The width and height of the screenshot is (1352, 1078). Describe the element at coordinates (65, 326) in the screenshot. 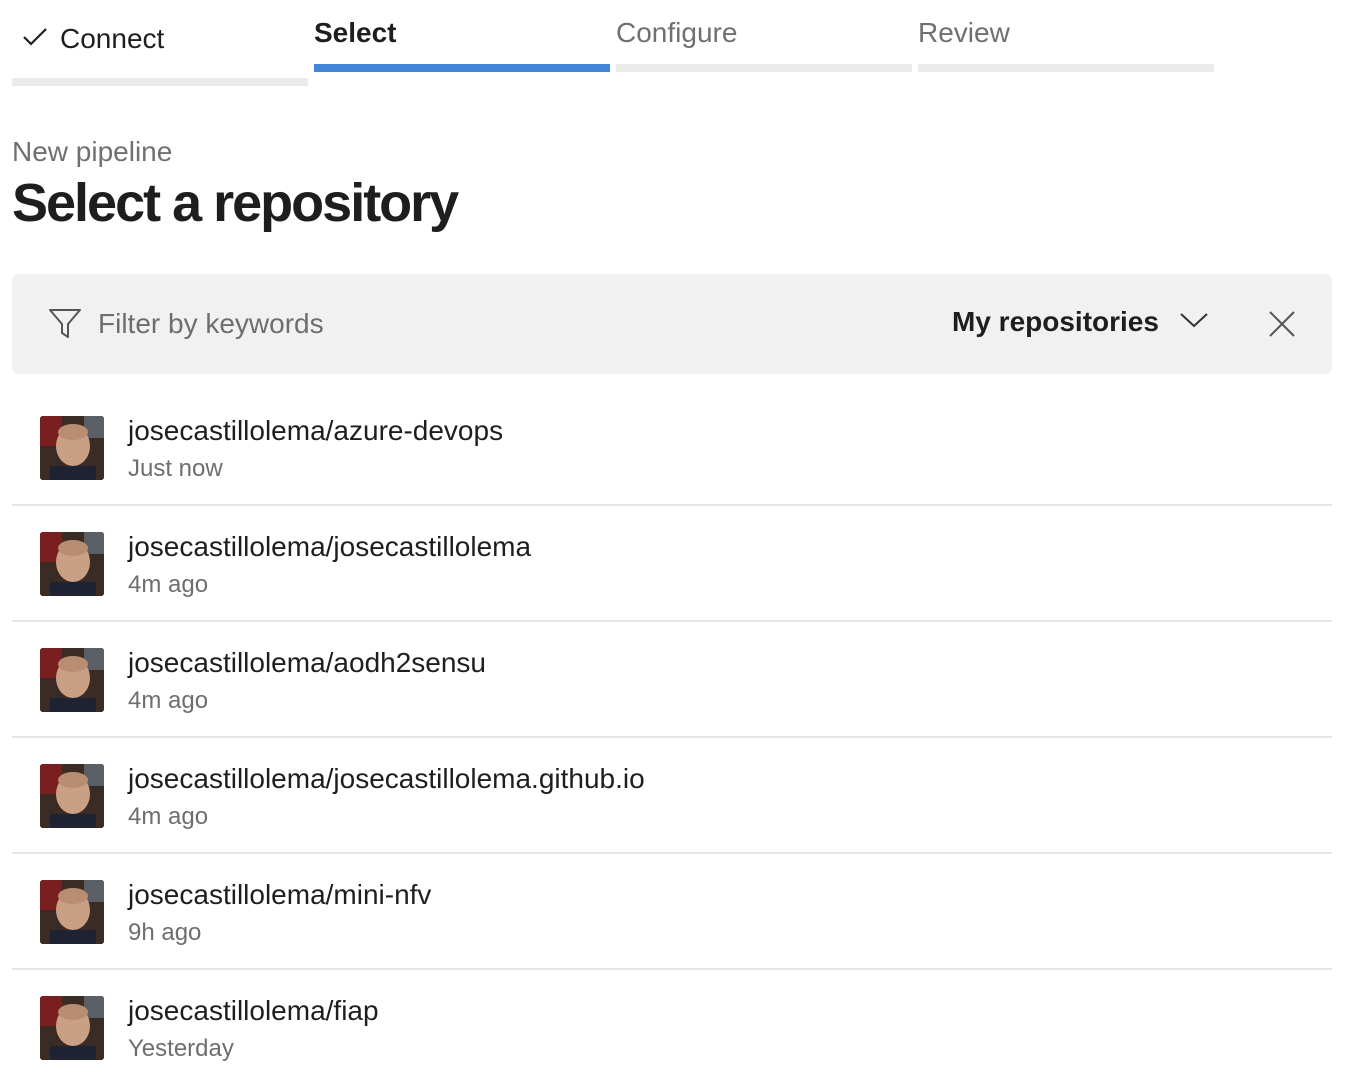

I see `filter-icon` at that location.